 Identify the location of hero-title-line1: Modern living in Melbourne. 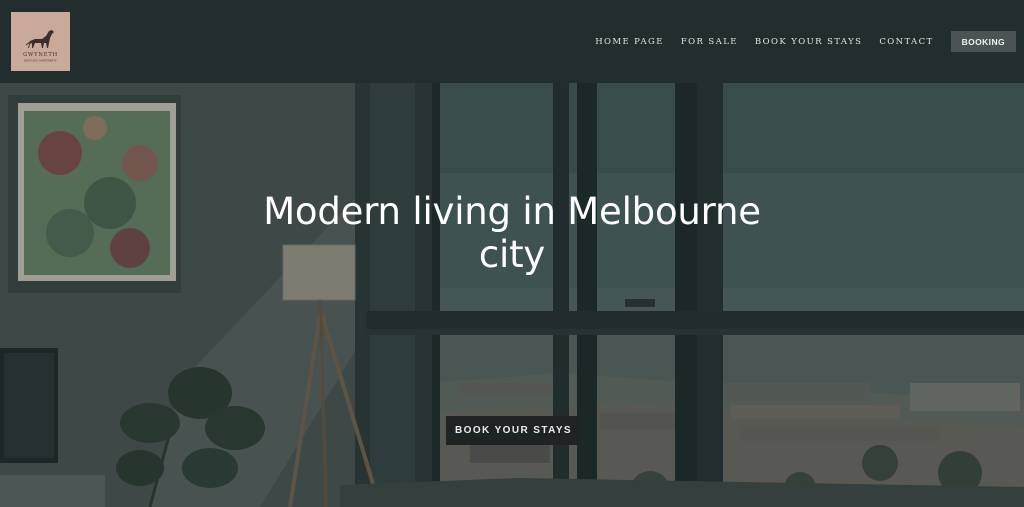
(512, 211).